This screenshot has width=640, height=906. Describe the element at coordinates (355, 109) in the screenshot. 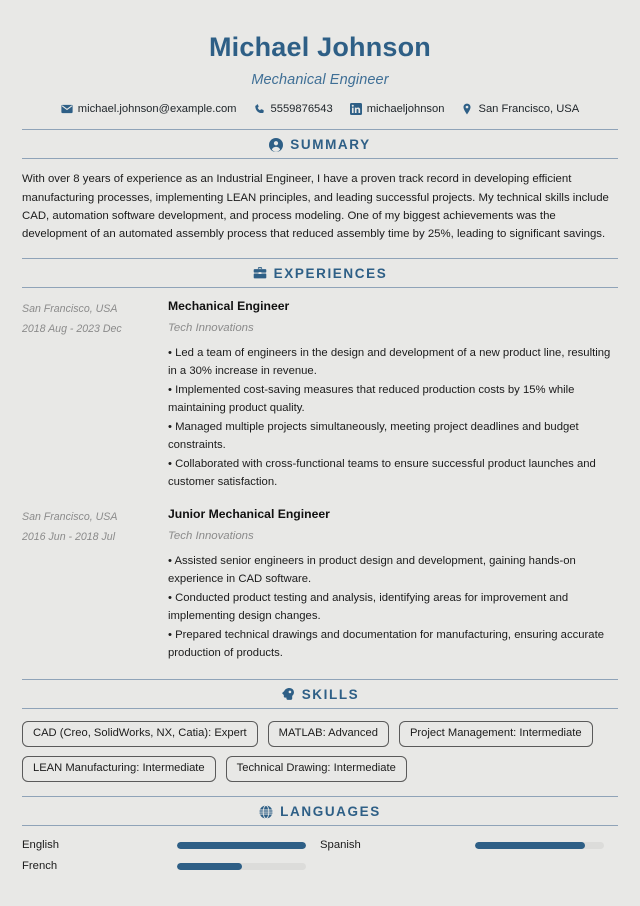

I see `linkedin-icon` at that location.